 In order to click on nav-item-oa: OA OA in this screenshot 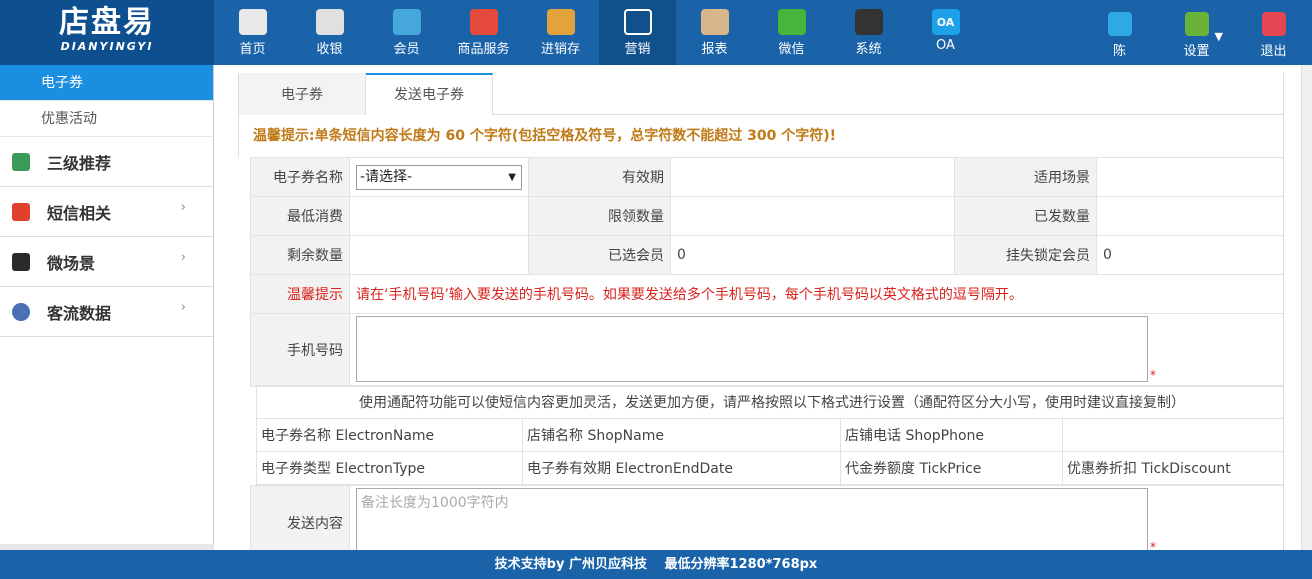, I will do `click(945, 32)`.